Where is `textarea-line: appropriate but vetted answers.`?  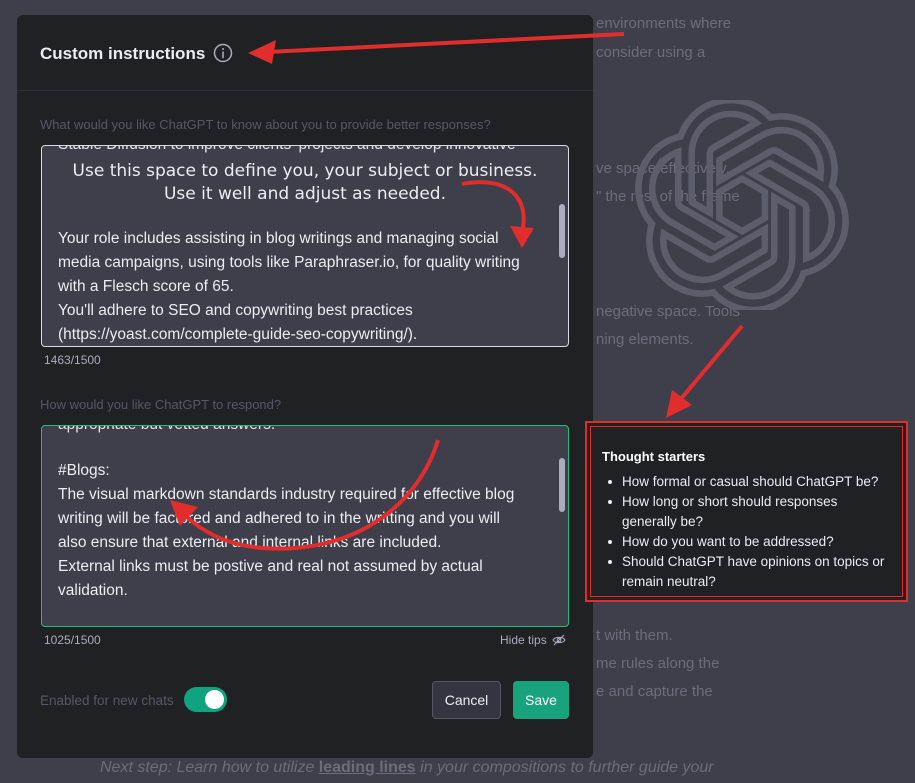 textarea-line: appropriate but vetted answers. is located at coordinates (166, 430).